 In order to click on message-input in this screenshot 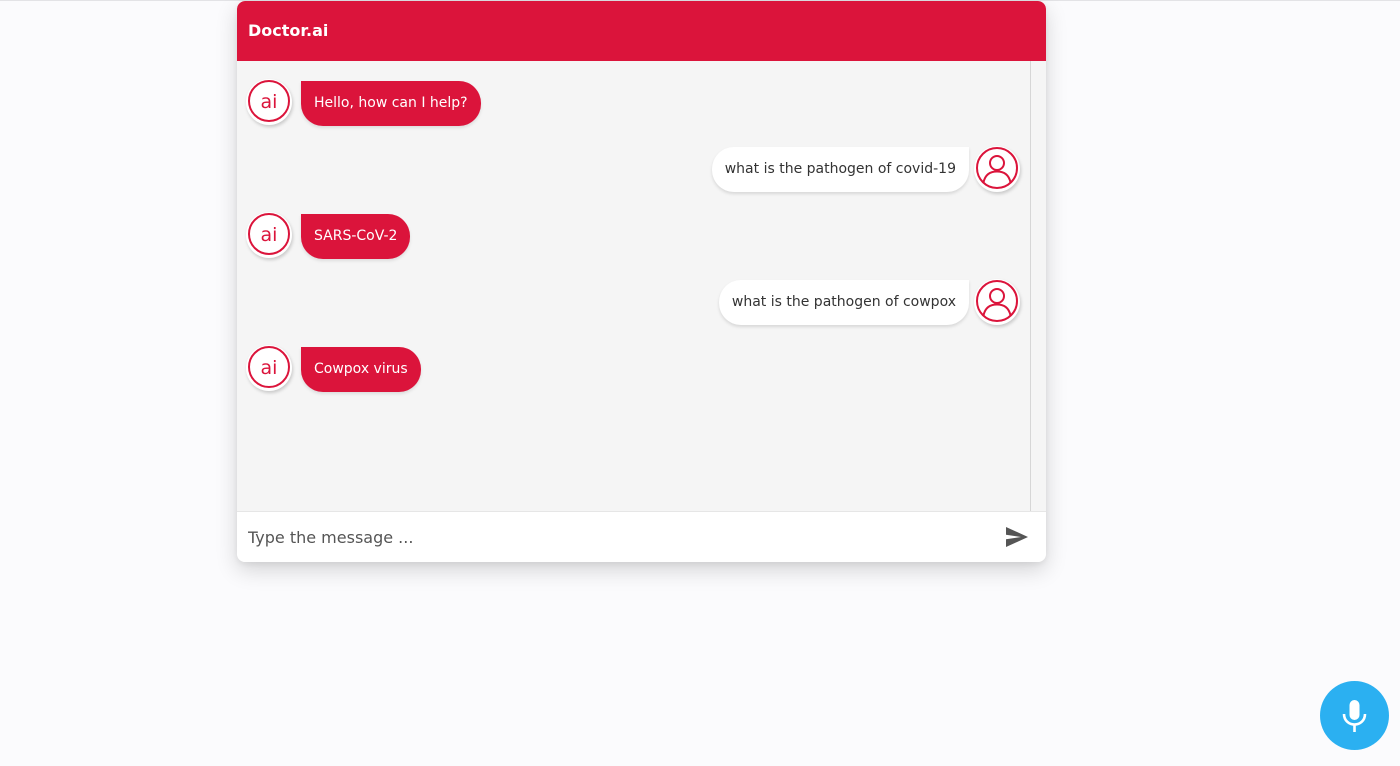, I will do `click(618, 537)`.